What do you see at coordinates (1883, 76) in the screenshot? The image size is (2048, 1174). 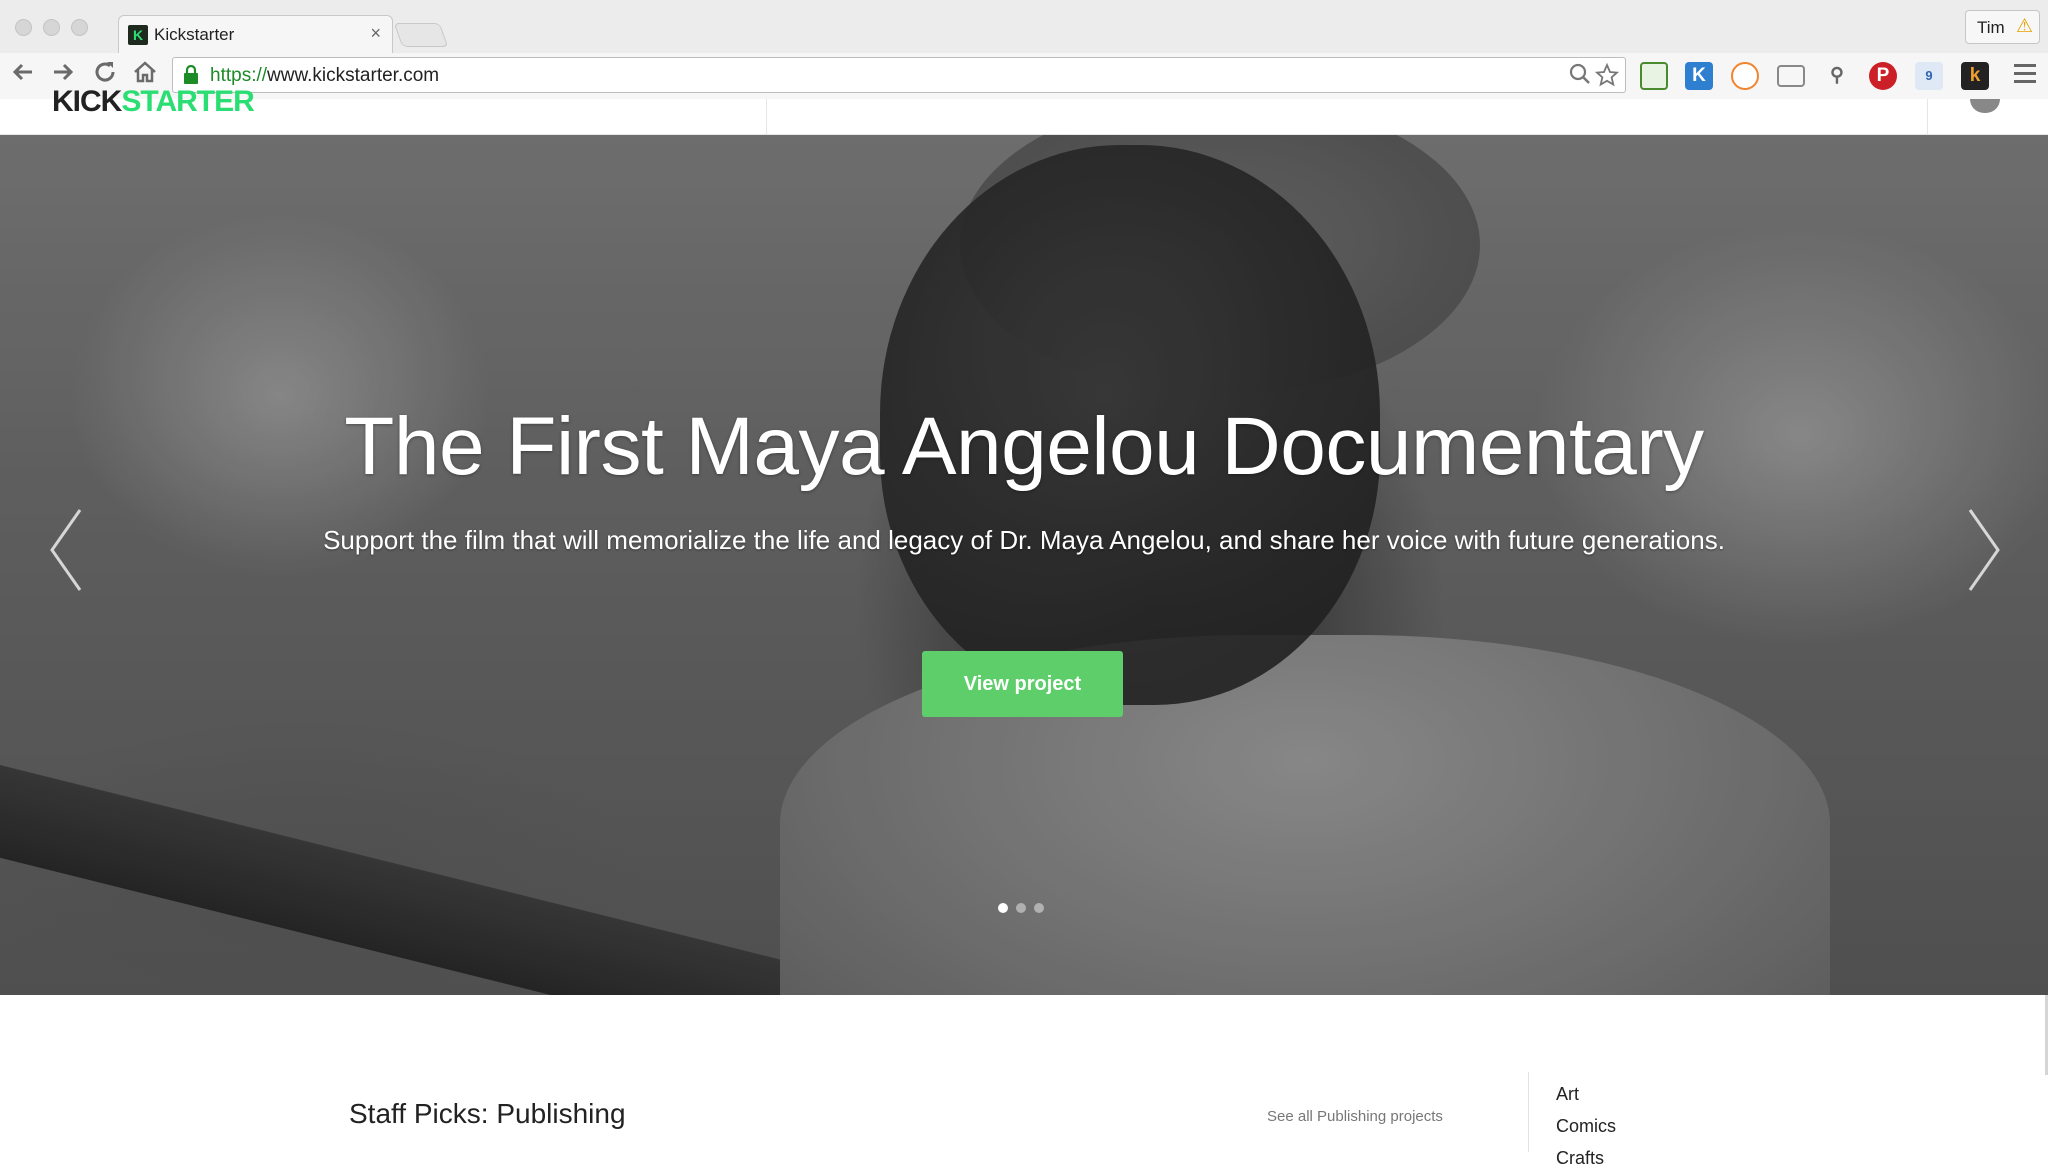 I see `pinterest-icon: P` at bounding box center [1883, 76].